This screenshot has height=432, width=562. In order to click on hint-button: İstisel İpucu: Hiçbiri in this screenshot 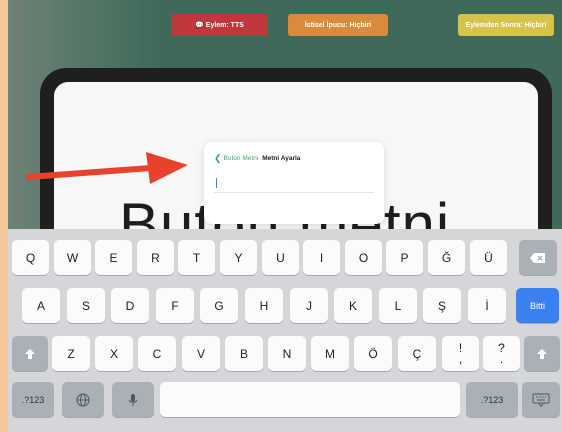, I will do `click(338, 25)`.